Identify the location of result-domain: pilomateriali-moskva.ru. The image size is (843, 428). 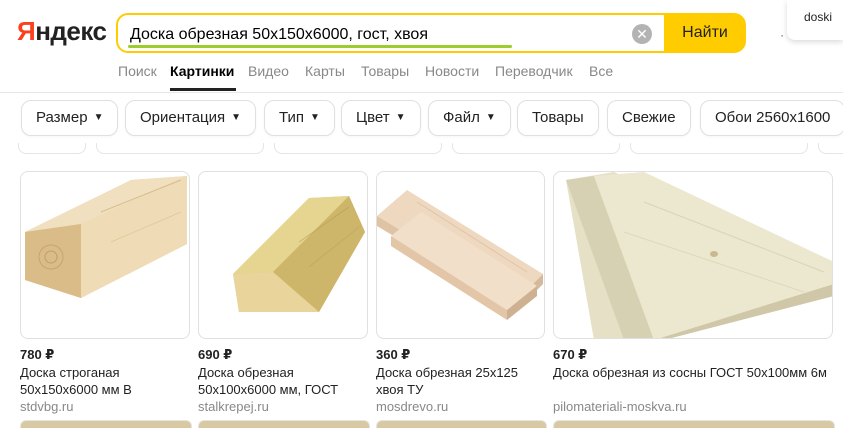
(620, 406).